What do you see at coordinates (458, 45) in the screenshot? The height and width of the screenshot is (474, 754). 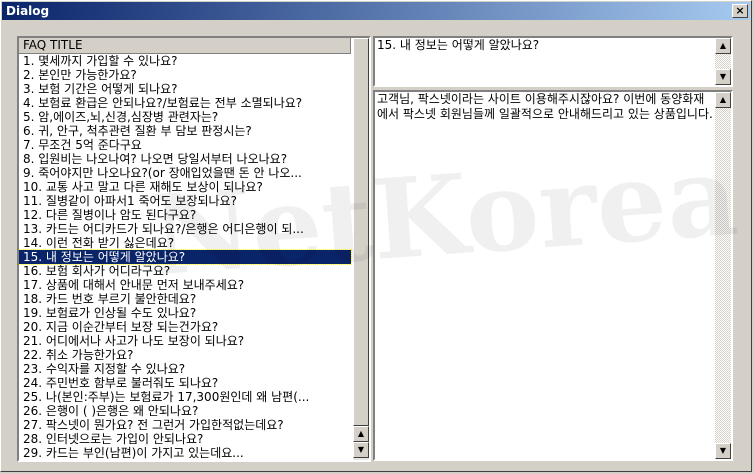 I see `question-text: 15. 내 정보는 어떻게 알았나요?` at bounding box center [458, 45].